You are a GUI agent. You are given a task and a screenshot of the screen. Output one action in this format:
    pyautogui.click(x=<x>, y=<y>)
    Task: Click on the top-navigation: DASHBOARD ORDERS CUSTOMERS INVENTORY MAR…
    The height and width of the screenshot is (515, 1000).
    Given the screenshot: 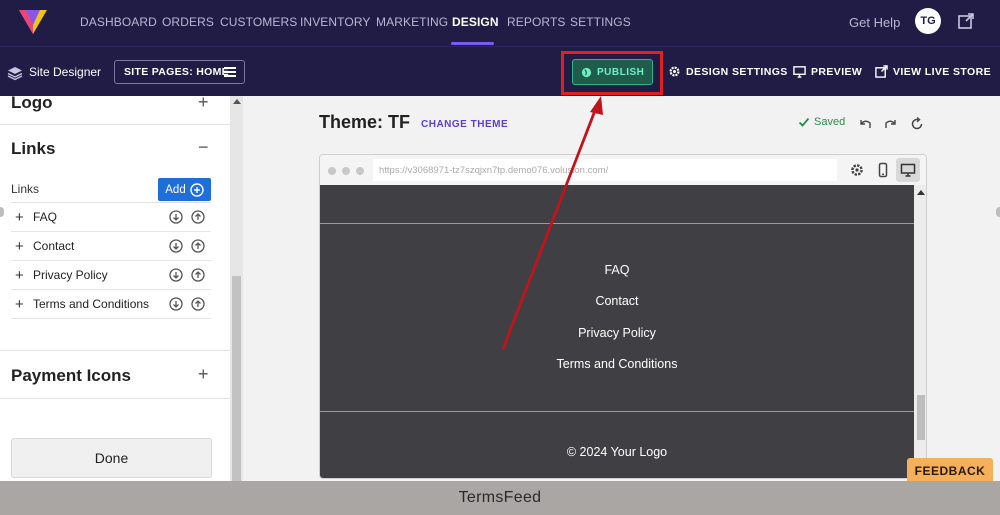 What is the action you would take?
    pyautogui.click(x=500, y=23)
    